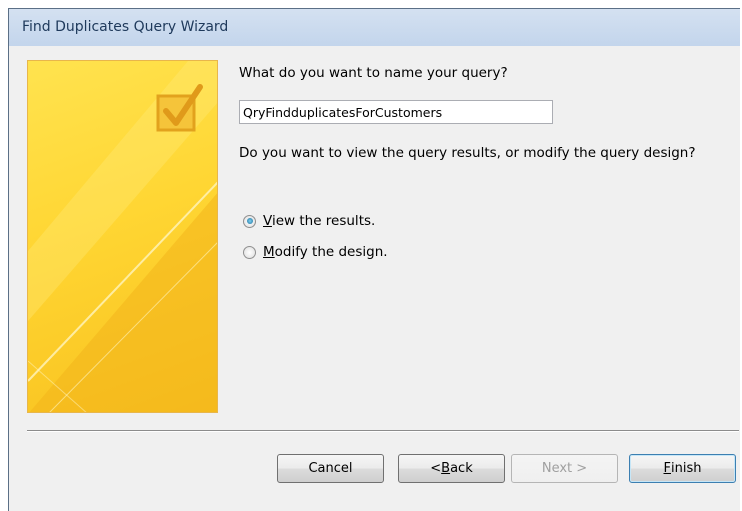 The image size is (742, 511). I want to click on modify-design-option: Modify the design., so click(315, 252).